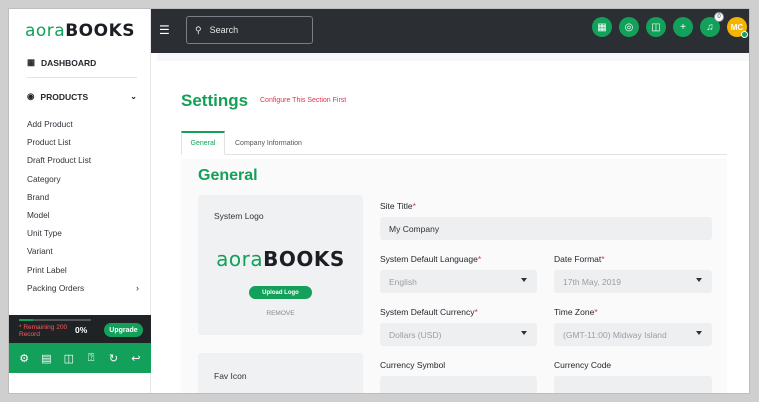  Describe the element at coordinates (83, 288) in the screenshot. I see `sidebar-item-packing-orders: Packing Orders ›` at that location.